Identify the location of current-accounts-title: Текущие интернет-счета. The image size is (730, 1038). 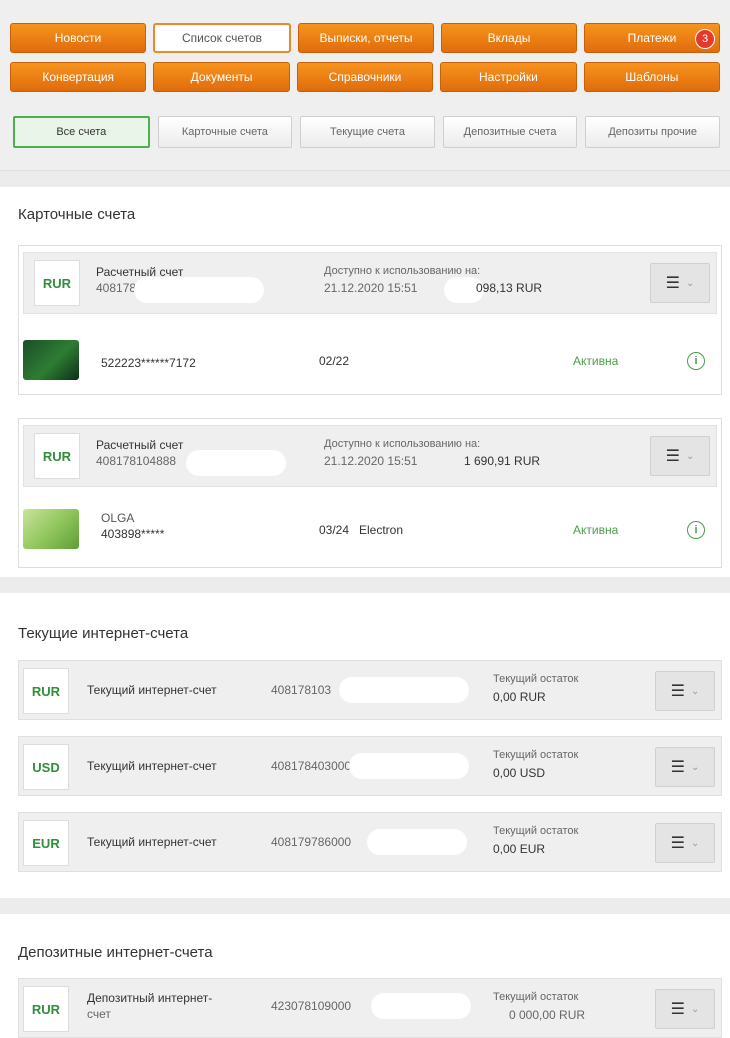
(103, 633).